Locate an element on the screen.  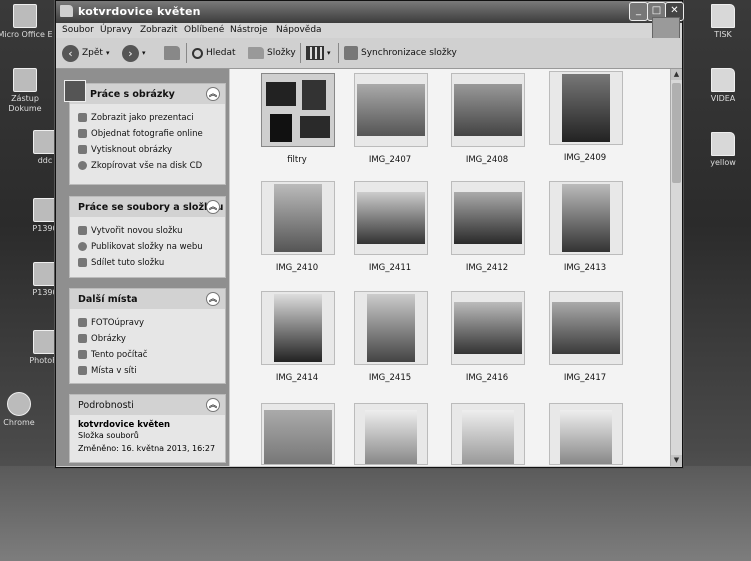
scrollbar-thumb is located at coordinates (676, 133).